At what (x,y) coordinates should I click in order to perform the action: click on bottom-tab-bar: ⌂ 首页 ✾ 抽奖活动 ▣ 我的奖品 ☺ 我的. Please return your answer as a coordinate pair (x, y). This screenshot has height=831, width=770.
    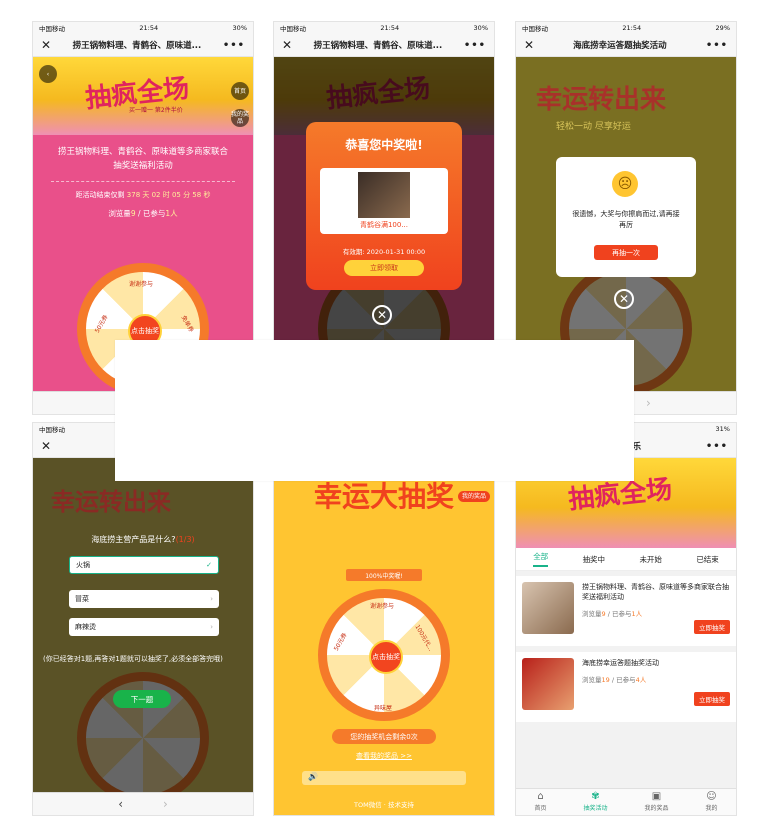
    Looking at the image, I should click on (626, 801).